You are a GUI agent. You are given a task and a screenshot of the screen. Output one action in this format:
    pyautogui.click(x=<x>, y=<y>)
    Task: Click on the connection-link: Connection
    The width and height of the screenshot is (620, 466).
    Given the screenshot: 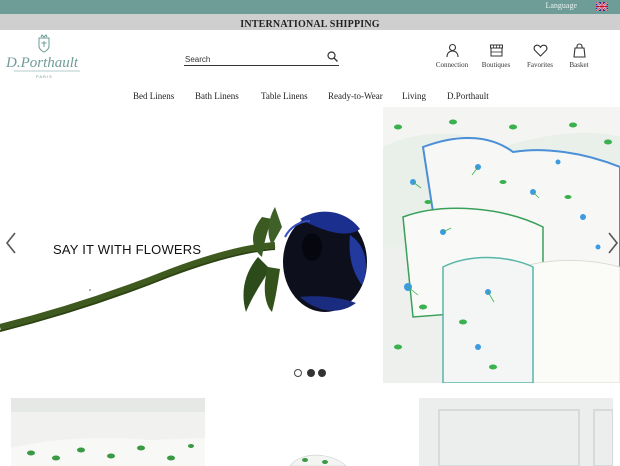 What is the action you would take?
    pyautogui.click(x=452, y=56)
    